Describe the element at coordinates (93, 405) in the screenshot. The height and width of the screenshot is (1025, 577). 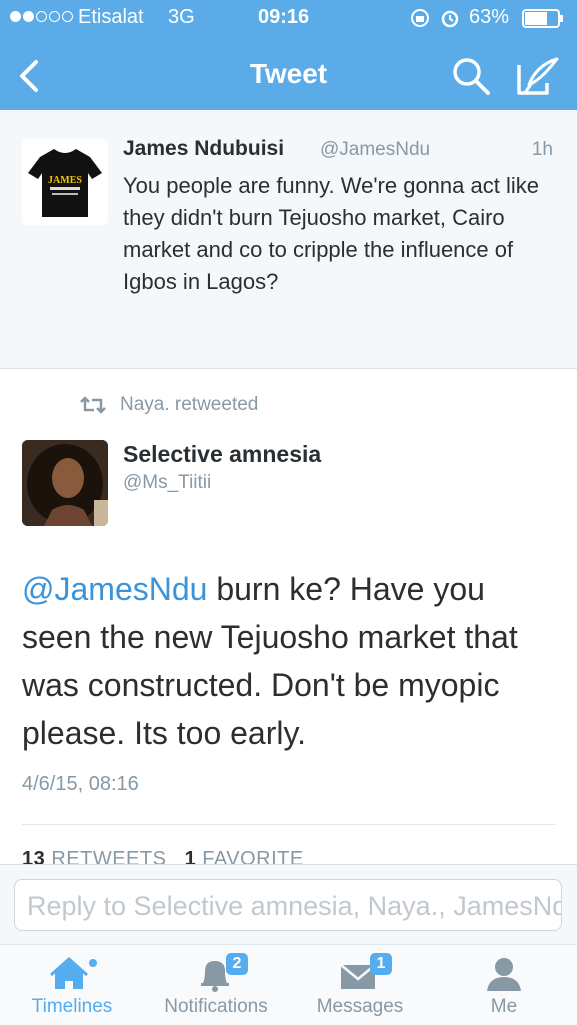
I see `retweet-icon` at that location.